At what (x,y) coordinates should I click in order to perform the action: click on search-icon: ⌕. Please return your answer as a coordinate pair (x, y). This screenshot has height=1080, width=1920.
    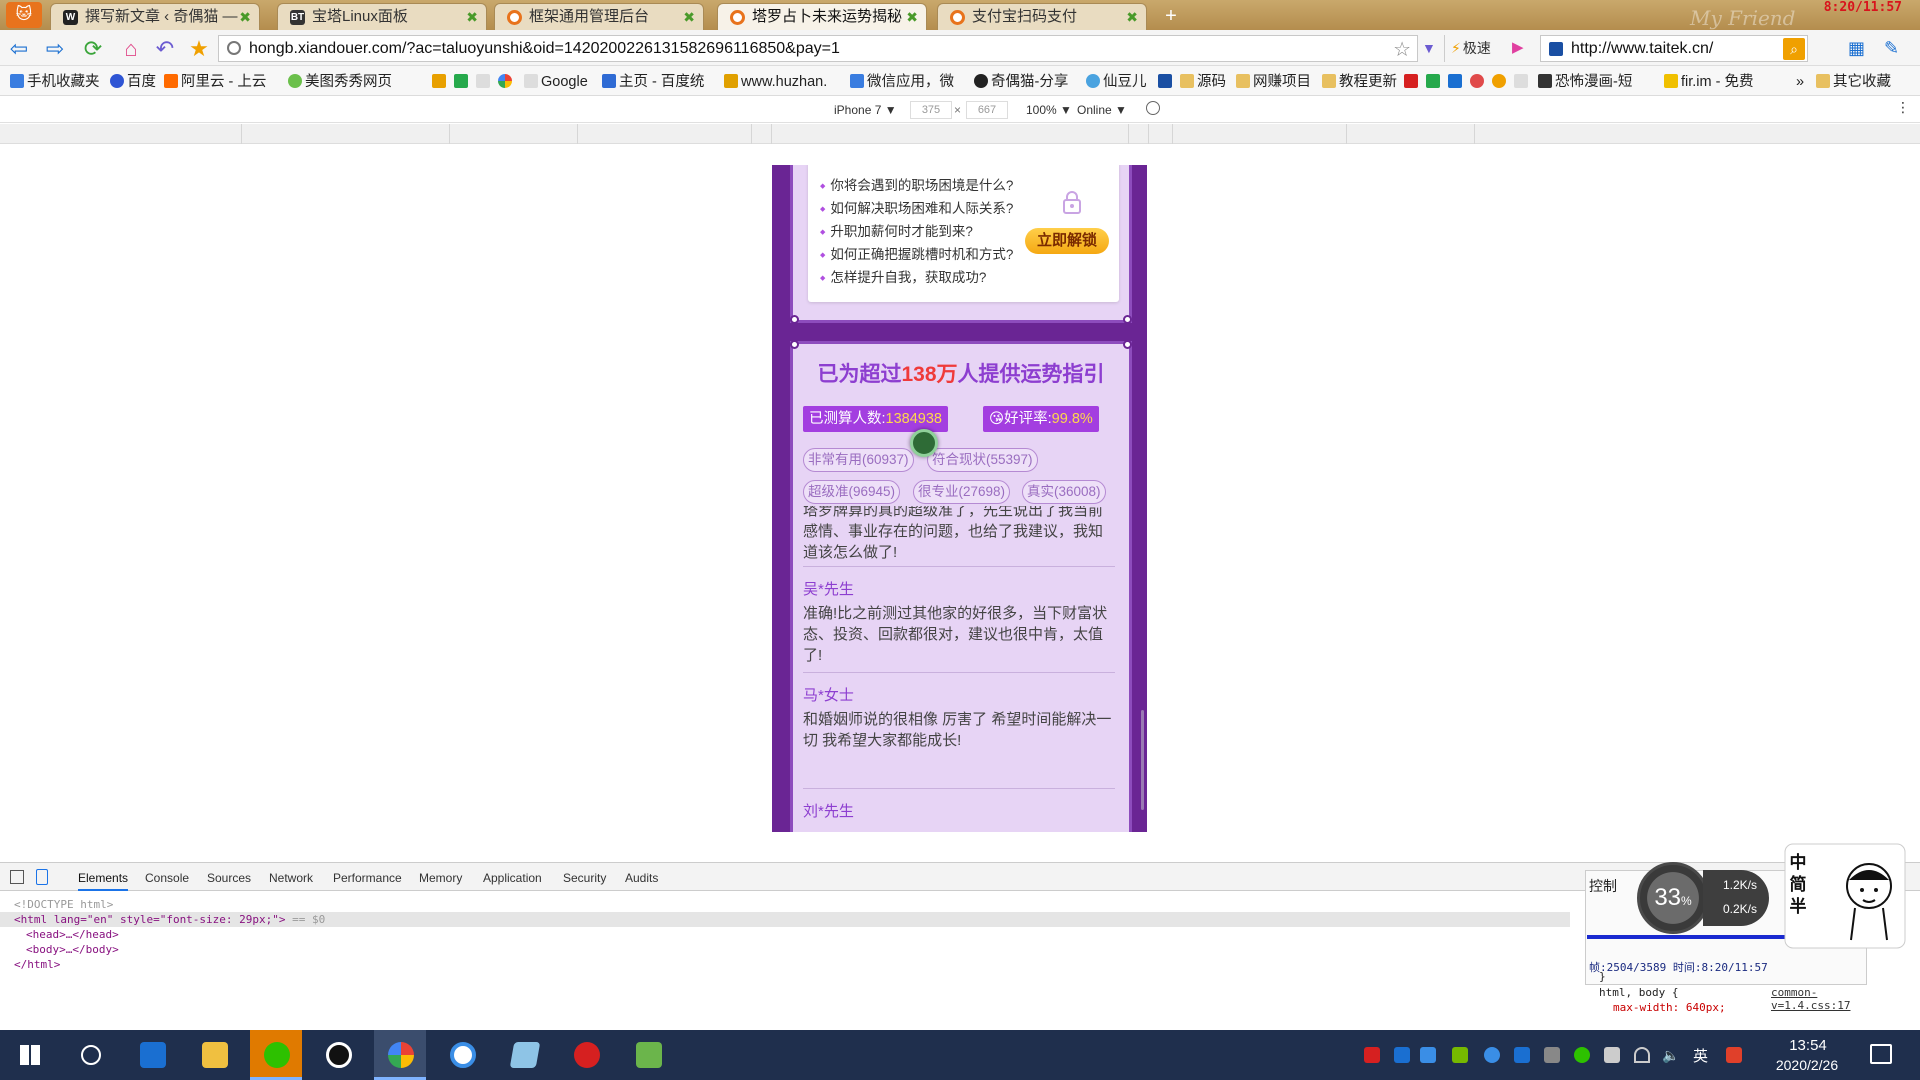
    Looking at the image, I should click on (1794, 49).